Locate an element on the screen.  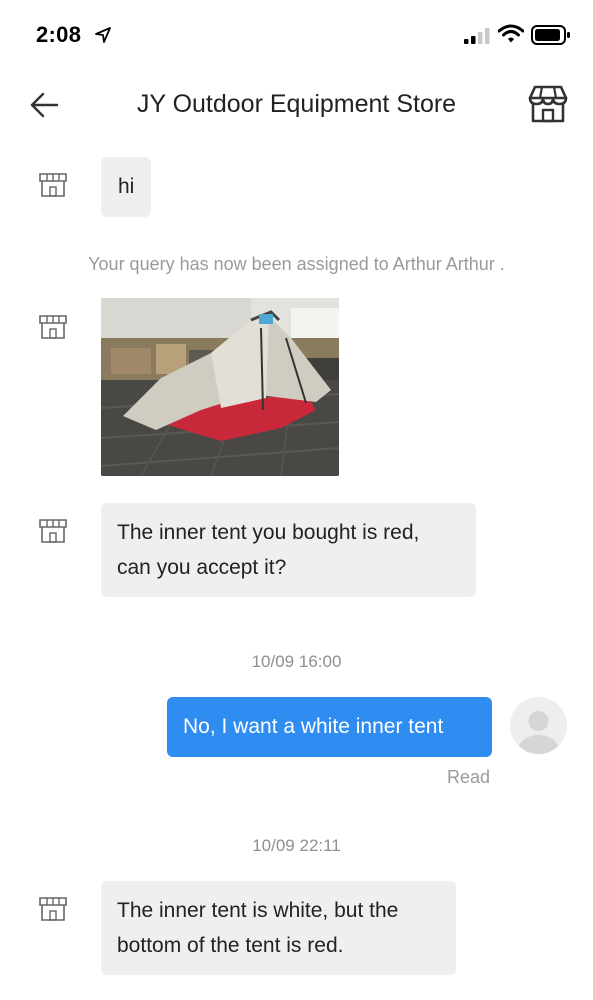
battery-icon is located at coordinates (550, 35).